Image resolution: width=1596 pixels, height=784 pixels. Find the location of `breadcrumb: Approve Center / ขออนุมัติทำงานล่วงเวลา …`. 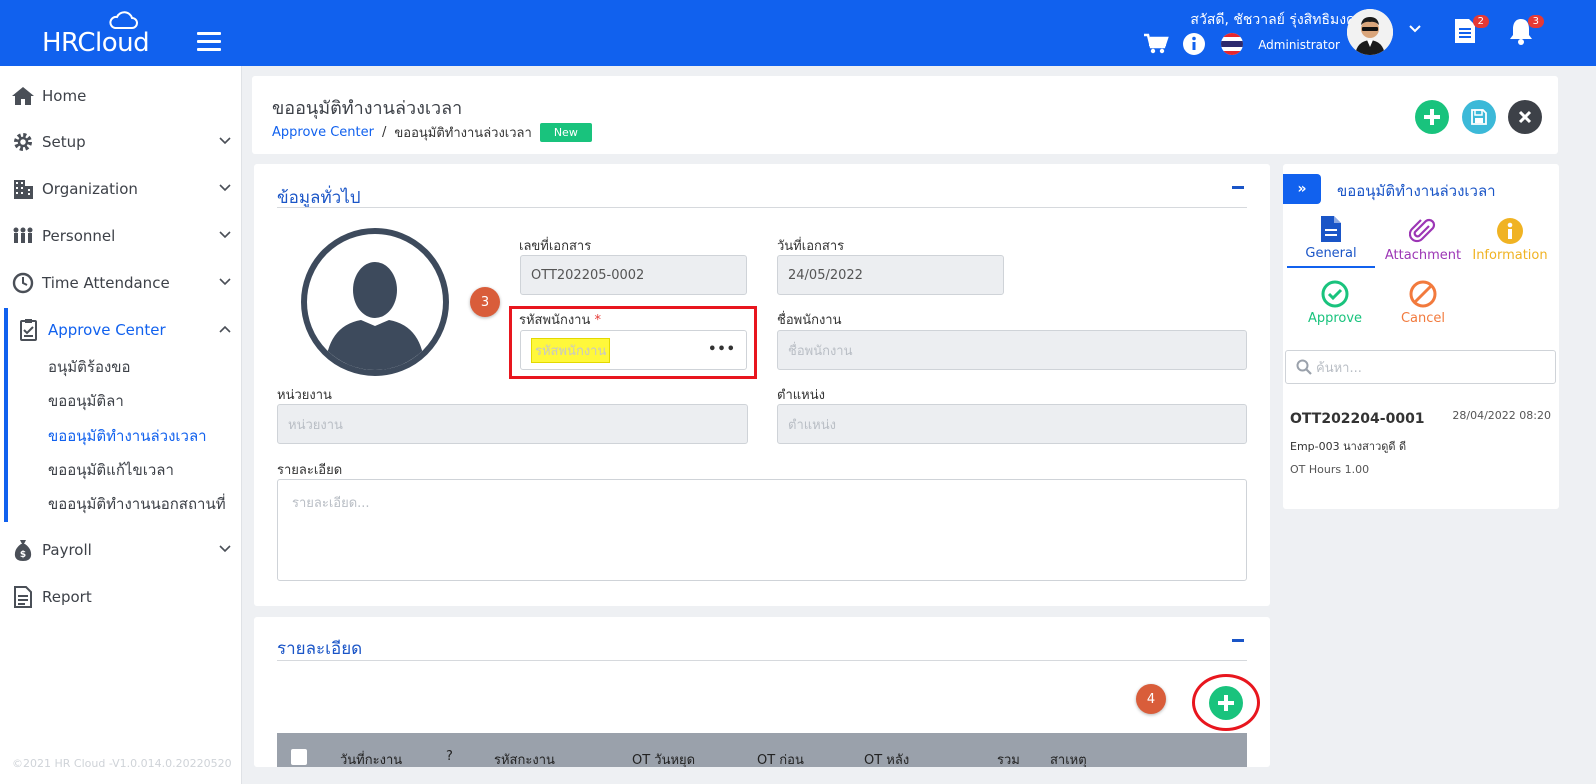

breadcrumb: Approve Center / ขออนุมัติทำงานล่วงเวลา … is located at coordinates (432, 132).